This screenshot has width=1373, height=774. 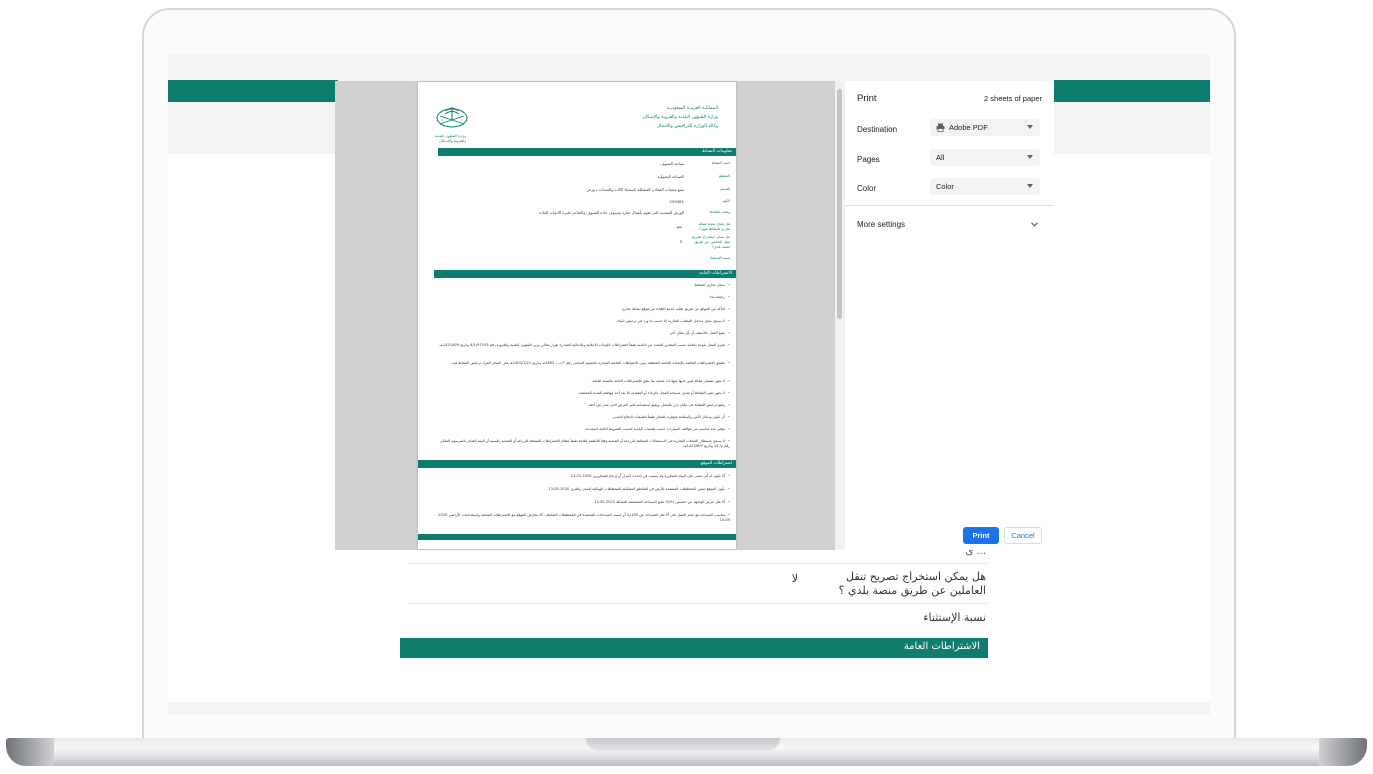 I want to click on list-item: رخصة بناء., so click(x=582, y=297).